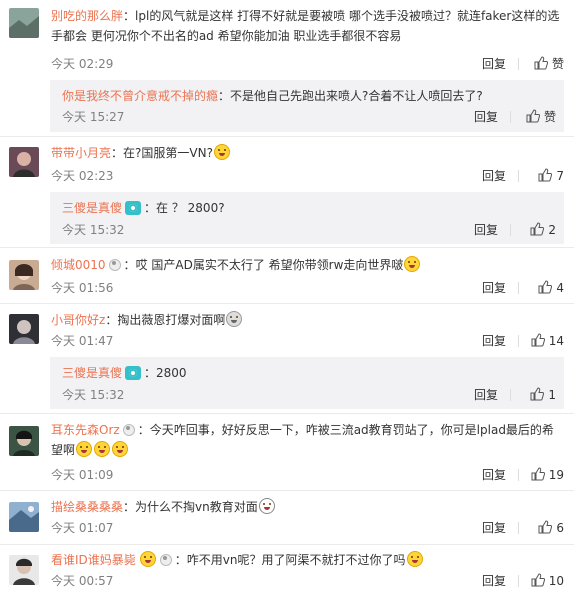  I want to click on comment-text: 三傻是真傻 ：2800, so click(124, 373).